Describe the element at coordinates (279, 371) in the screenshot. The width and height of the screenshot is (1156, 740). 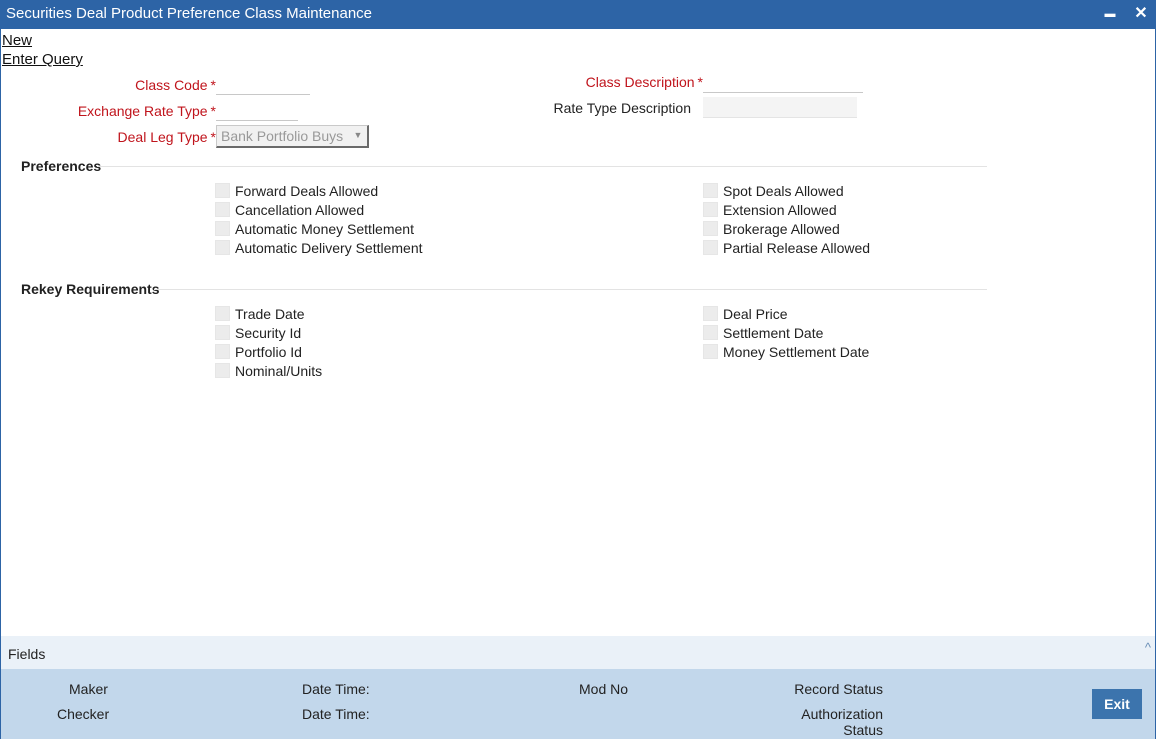
I see `nominal-units-label: Nominal/Units` at that location.